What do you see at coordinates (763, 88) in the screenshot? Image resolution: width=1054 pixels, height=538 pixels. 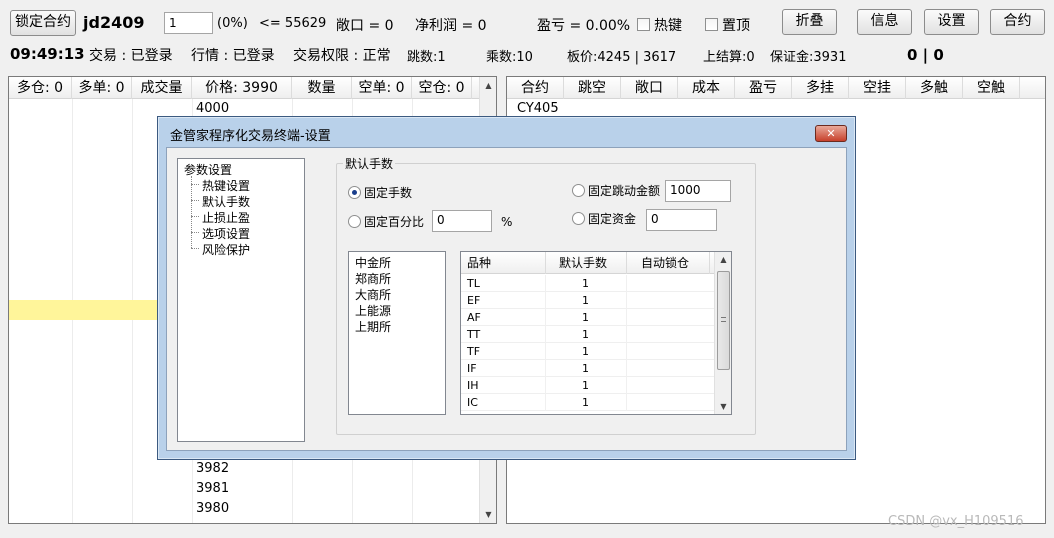 I see `col-pnl: 盈亏` at bounding box center [763, 88].